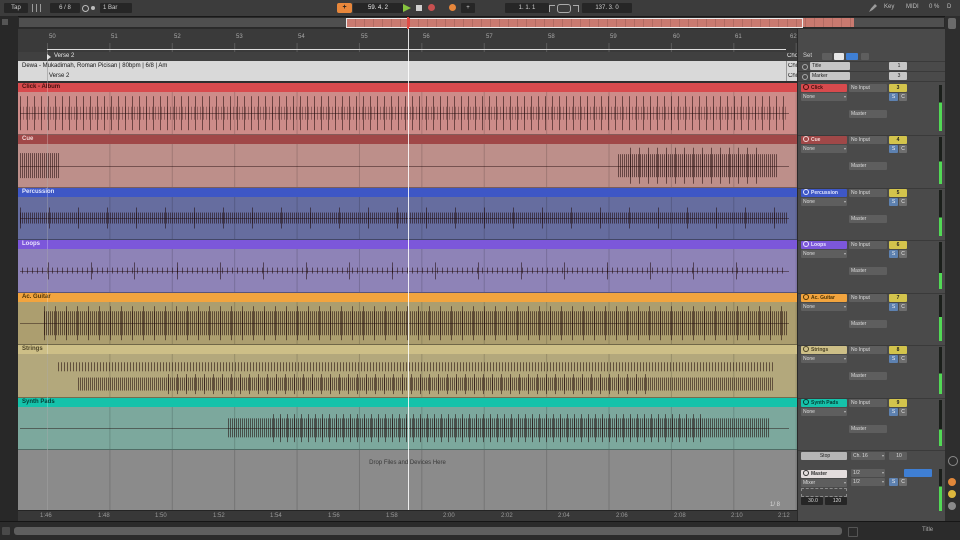 The height and width of the screenshot is (540, 960). Describe the element at coordinates (824, 483) in the screenshot. I see `mixer-chooser: Mixer` at that location.